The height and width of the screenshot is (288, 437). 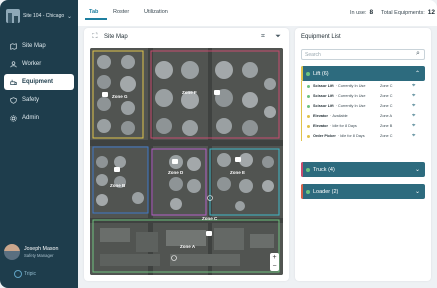 What do you see at coordinates (189, 92) in the screenshot?
I see `zone-label-f: Zone F` at bounding box center [189, 92].